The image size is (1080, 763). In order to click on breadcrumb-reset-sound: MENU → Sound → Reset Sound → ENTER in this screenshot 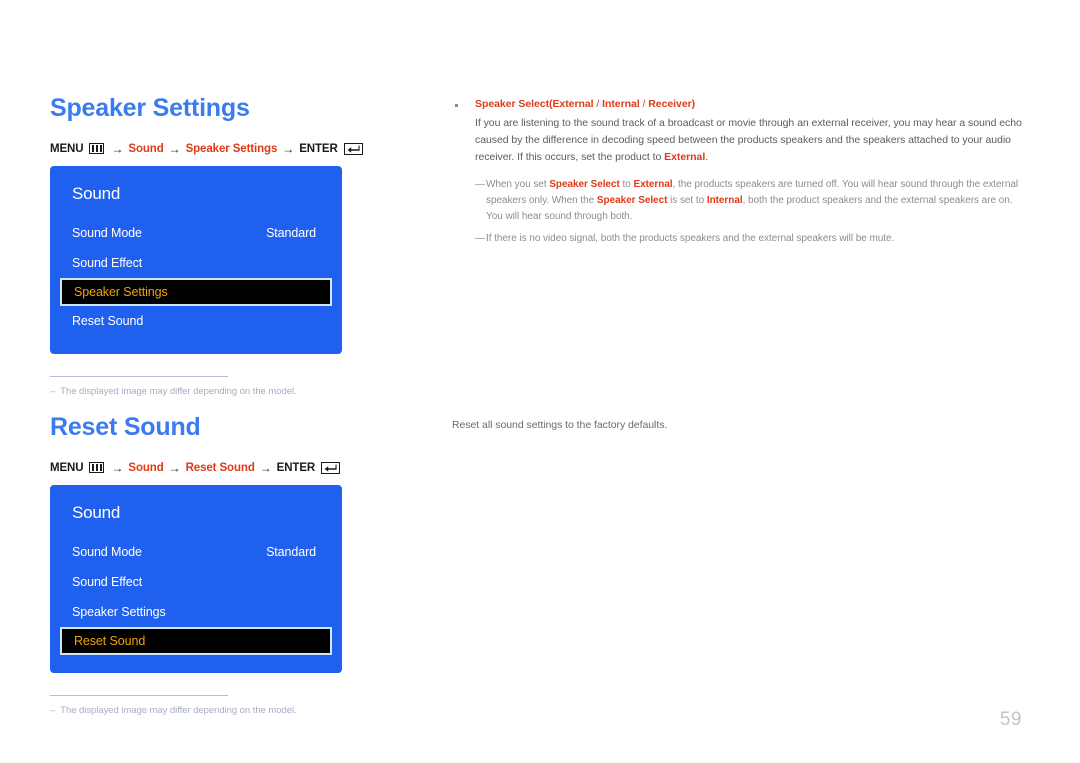, I will do `click(240, 468)`.